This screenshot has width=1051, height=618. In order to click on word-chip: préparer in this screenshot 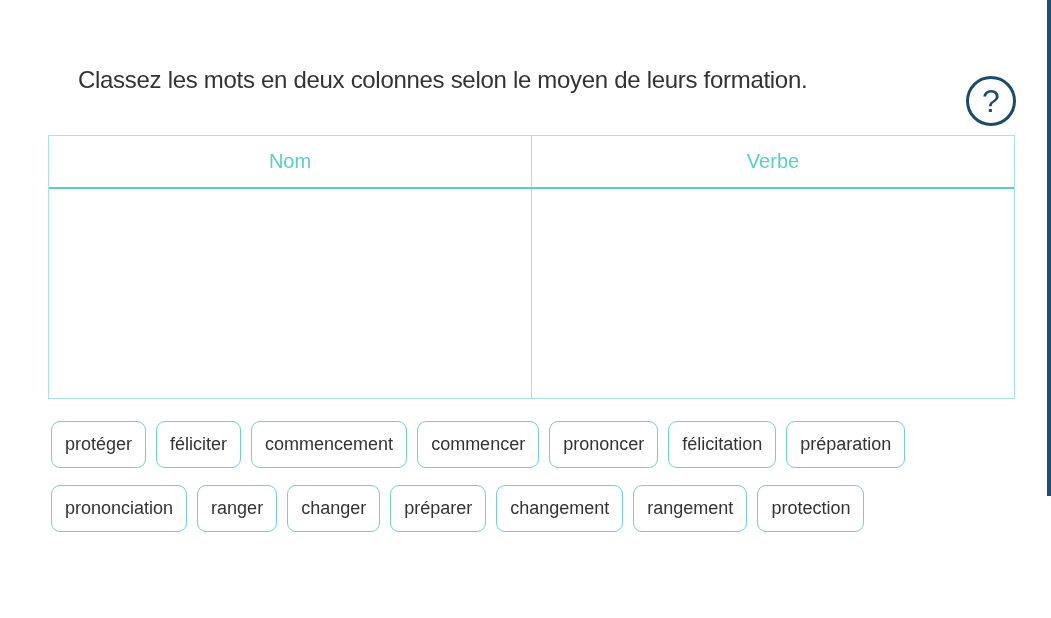, I will do `click(438, 508)`.